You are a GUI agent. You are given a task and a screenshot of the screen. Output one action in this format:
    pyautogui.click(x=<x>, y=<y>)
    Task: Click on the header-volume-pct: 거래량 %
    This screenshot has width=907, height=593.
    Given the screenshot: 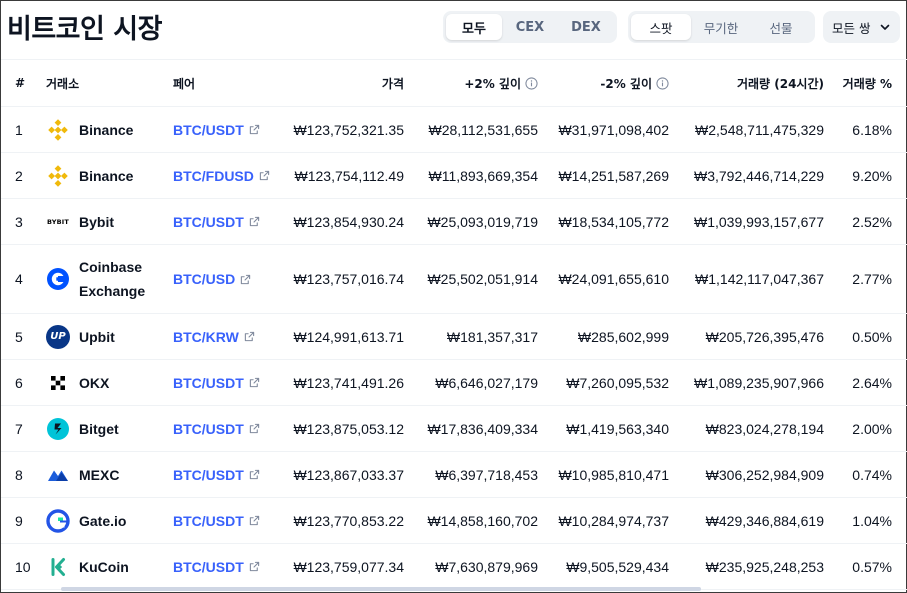 What is the action you would take?
    pyautogui.click(x=867, y=83)
    